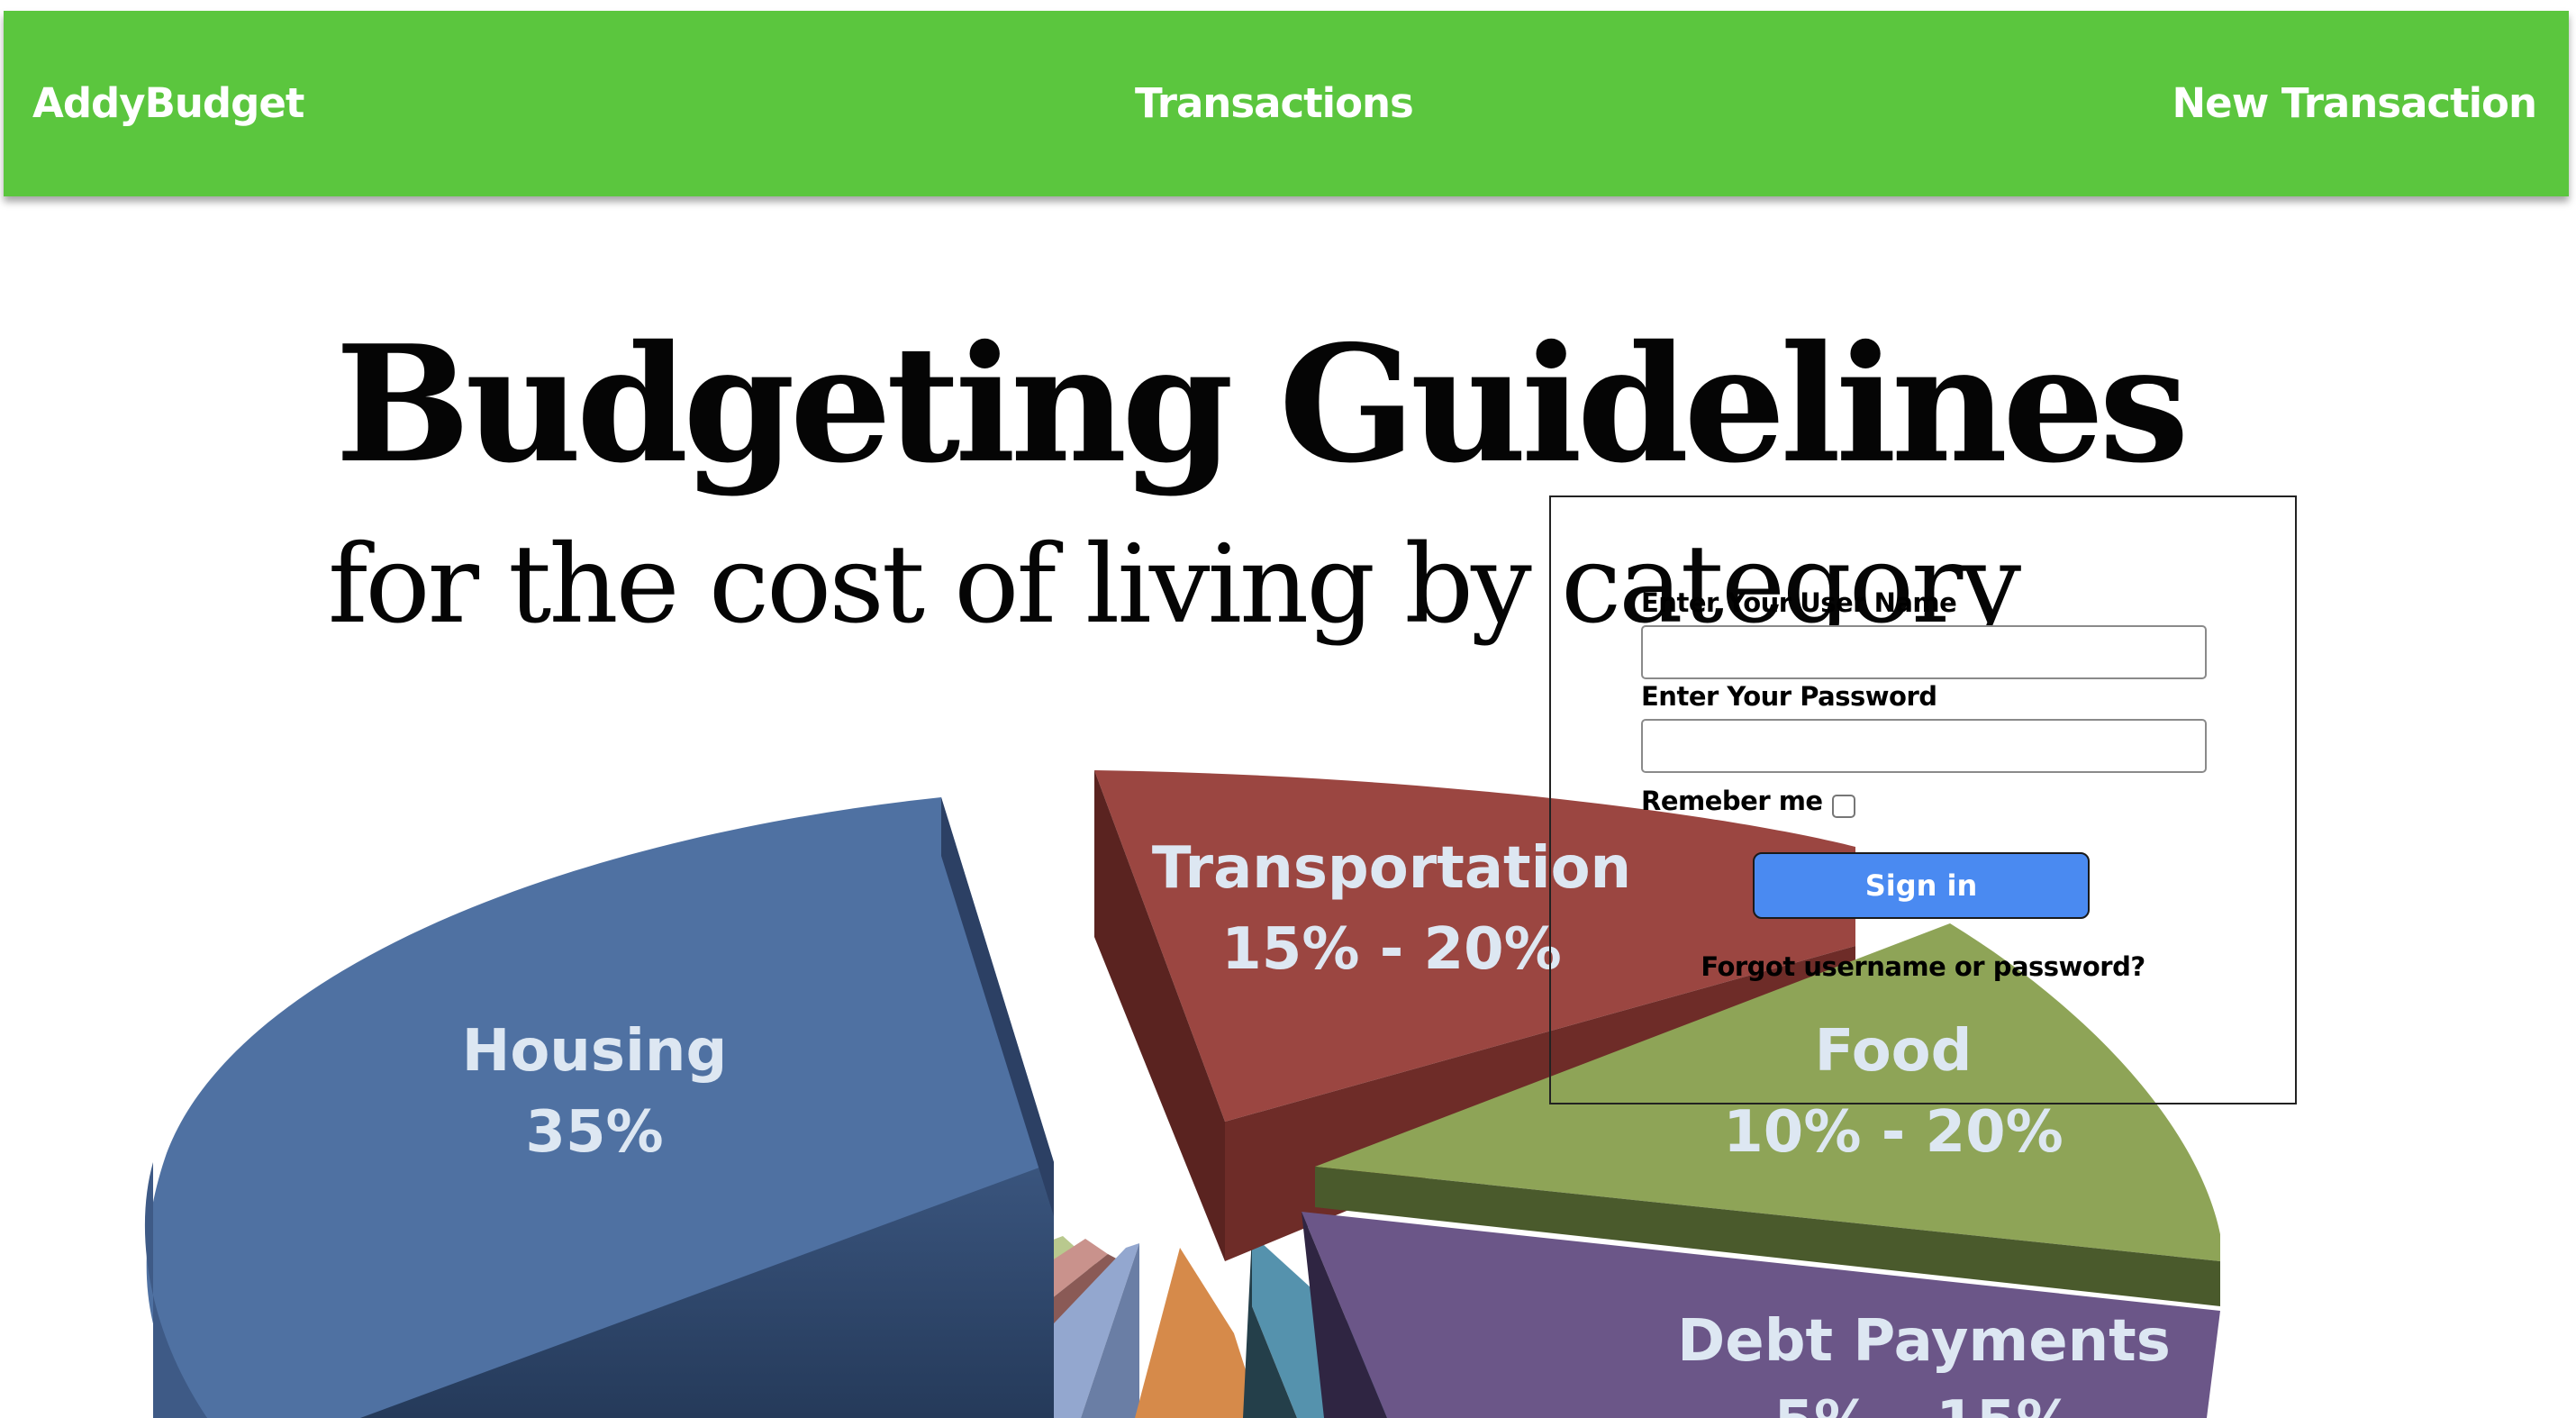 Image resolution: width=2576 pixels, height=1418 pixels. Describe the element at coordinates (1391, 949) in the screenshot. I see `transportation-range: 15% - 20%` at that location.